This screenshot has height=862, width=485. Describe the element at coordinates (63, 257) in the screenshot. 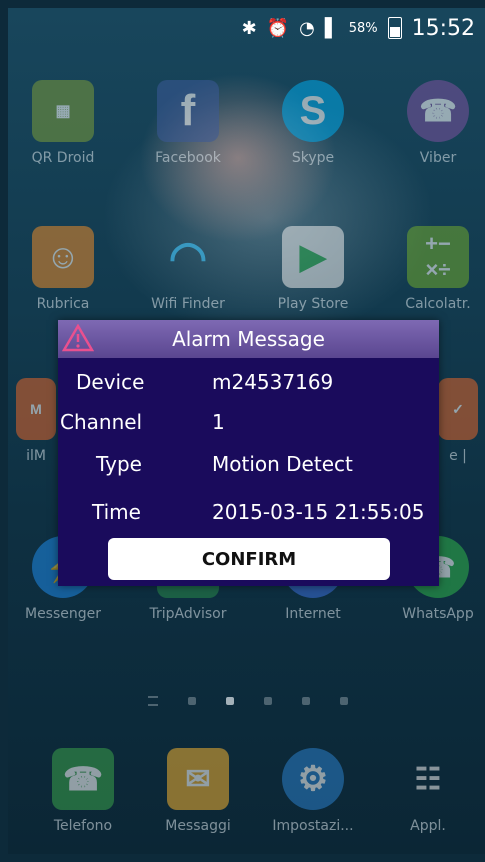

I see `contacts-icon: ☺` at that location.